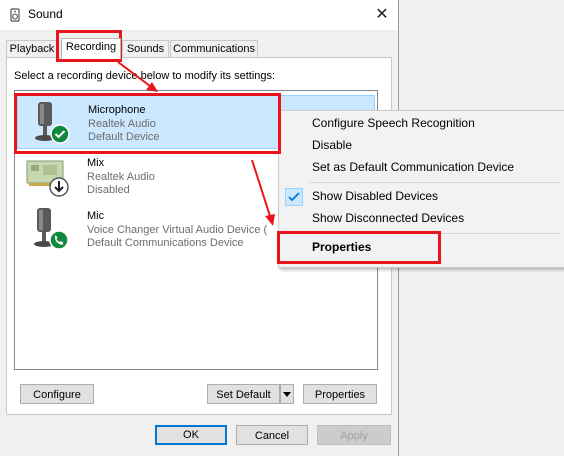 This screenshot has width=564, height=456. I want to click on annotation-arrows, so click(196, 143).